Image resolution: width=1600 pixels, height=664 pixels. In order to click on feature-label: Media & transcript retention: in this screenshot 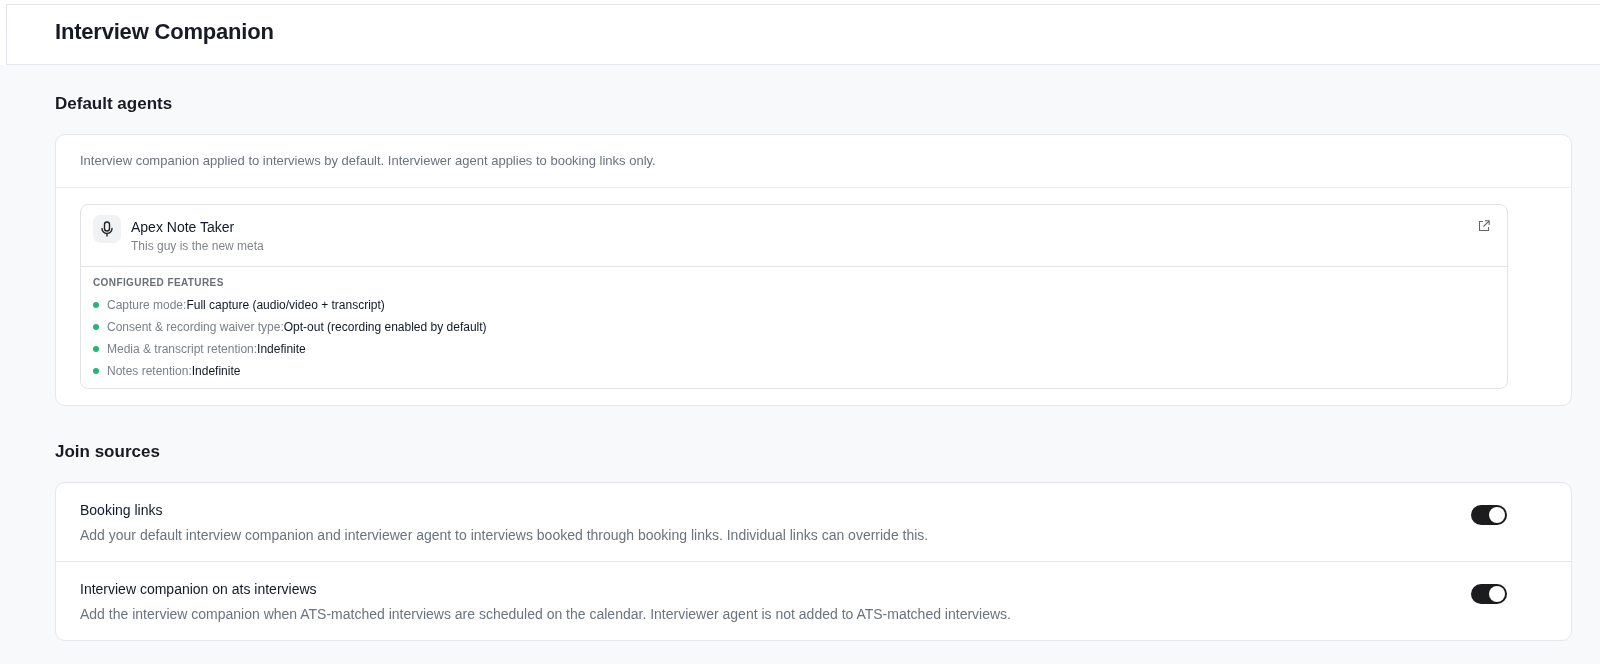, I will do `click(182, 349)`.